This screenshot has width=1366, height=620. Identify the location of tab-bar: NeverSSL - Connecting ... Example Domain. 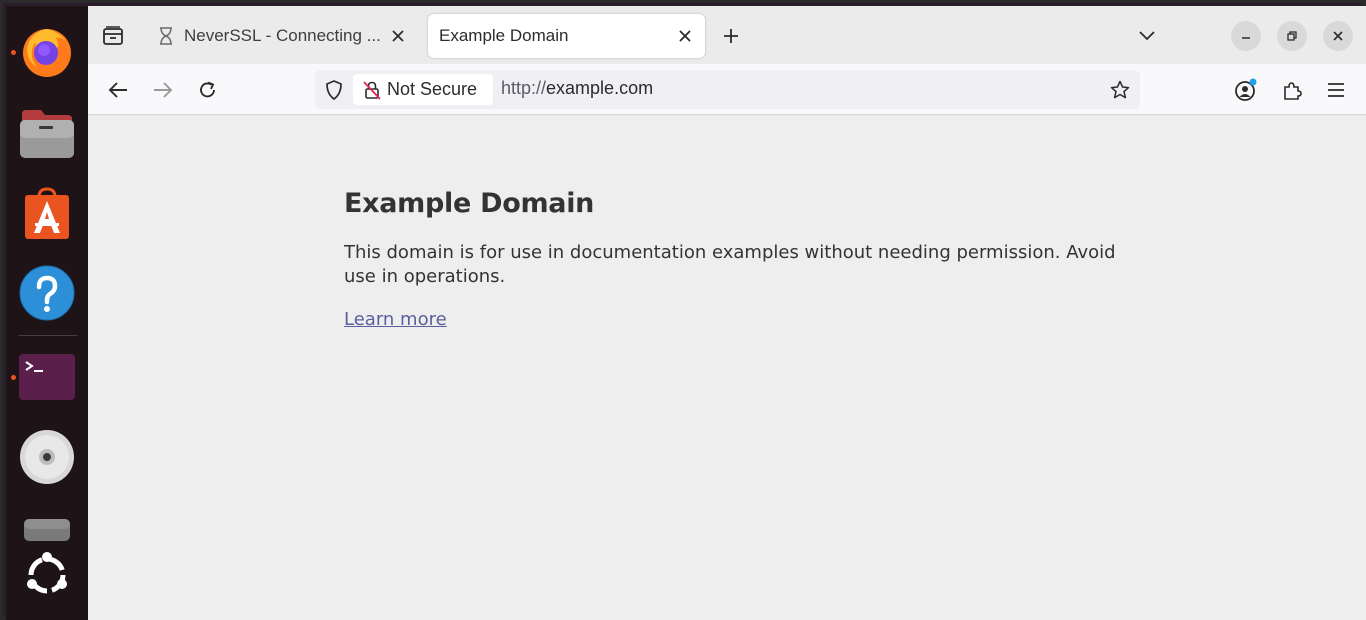
(727, 35).